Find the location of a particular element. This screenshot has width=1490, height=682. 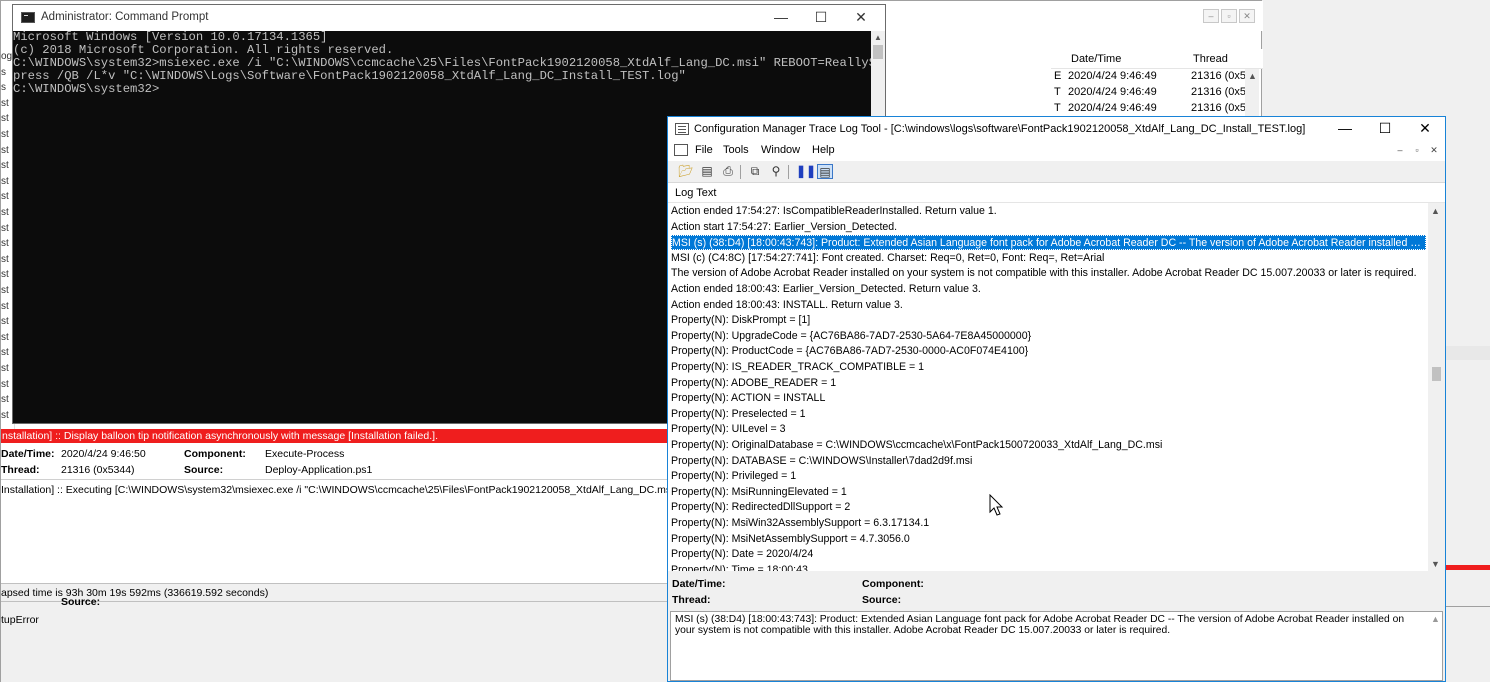

log-row: Property(N): Preselected = 1 is located at coordinates (1048, 414).